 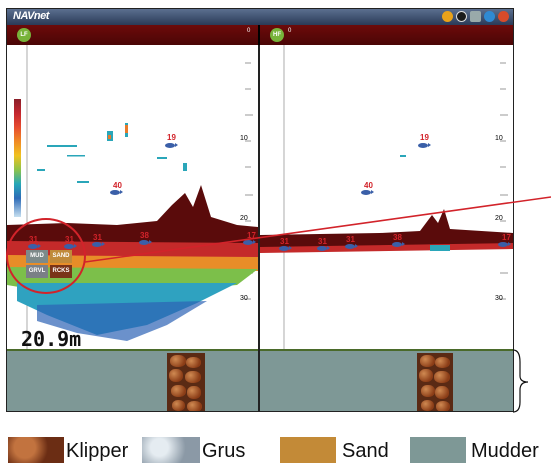 I want to click on label-klipper: Klipper, so click(x=97, y=451).